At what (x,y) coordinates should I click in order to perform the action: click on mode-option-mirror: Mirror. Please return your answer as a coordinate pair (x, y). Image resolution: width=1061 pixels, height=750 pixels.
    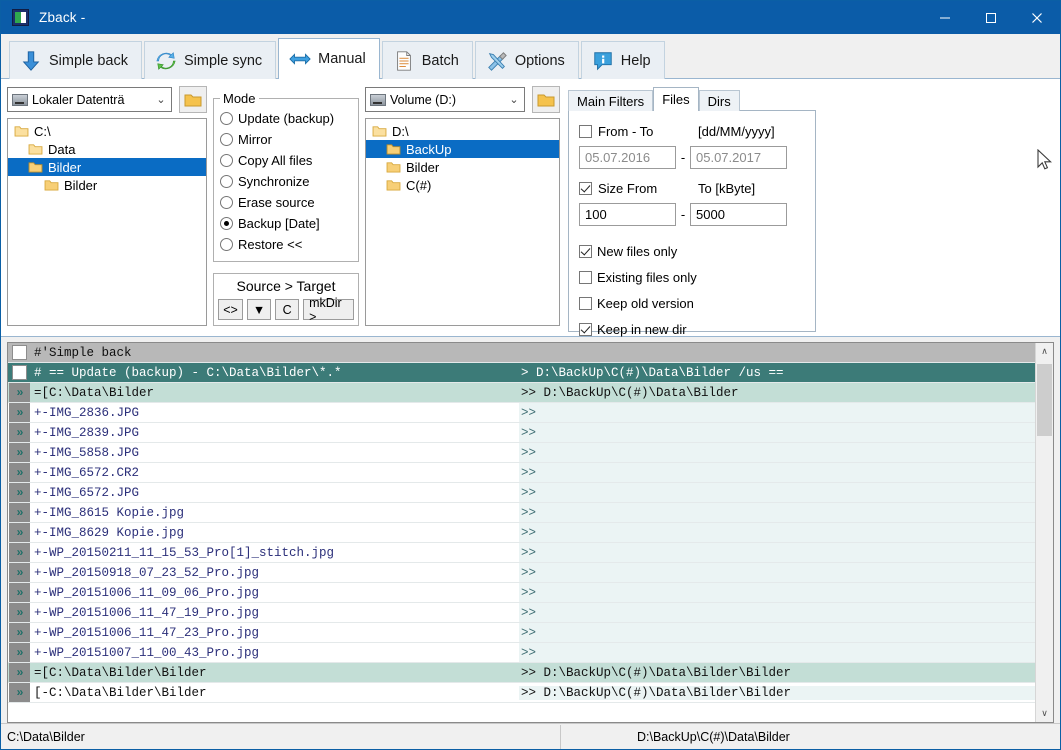
    Looking at the image, I should click on (286, 139).